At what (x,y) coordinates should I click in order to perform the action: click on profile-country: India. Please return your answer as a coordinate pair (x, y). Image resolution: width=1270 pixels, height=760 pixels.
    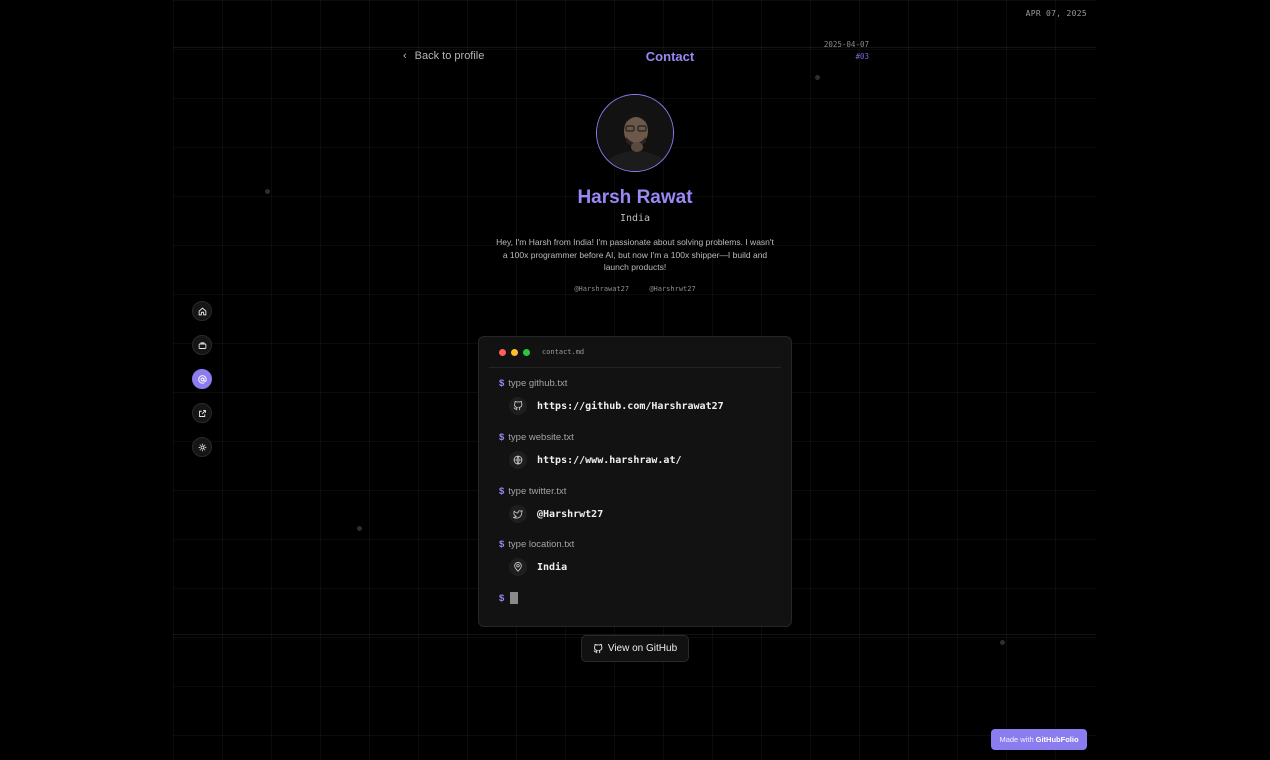
    Looking at the image, I should click on (635, 218).